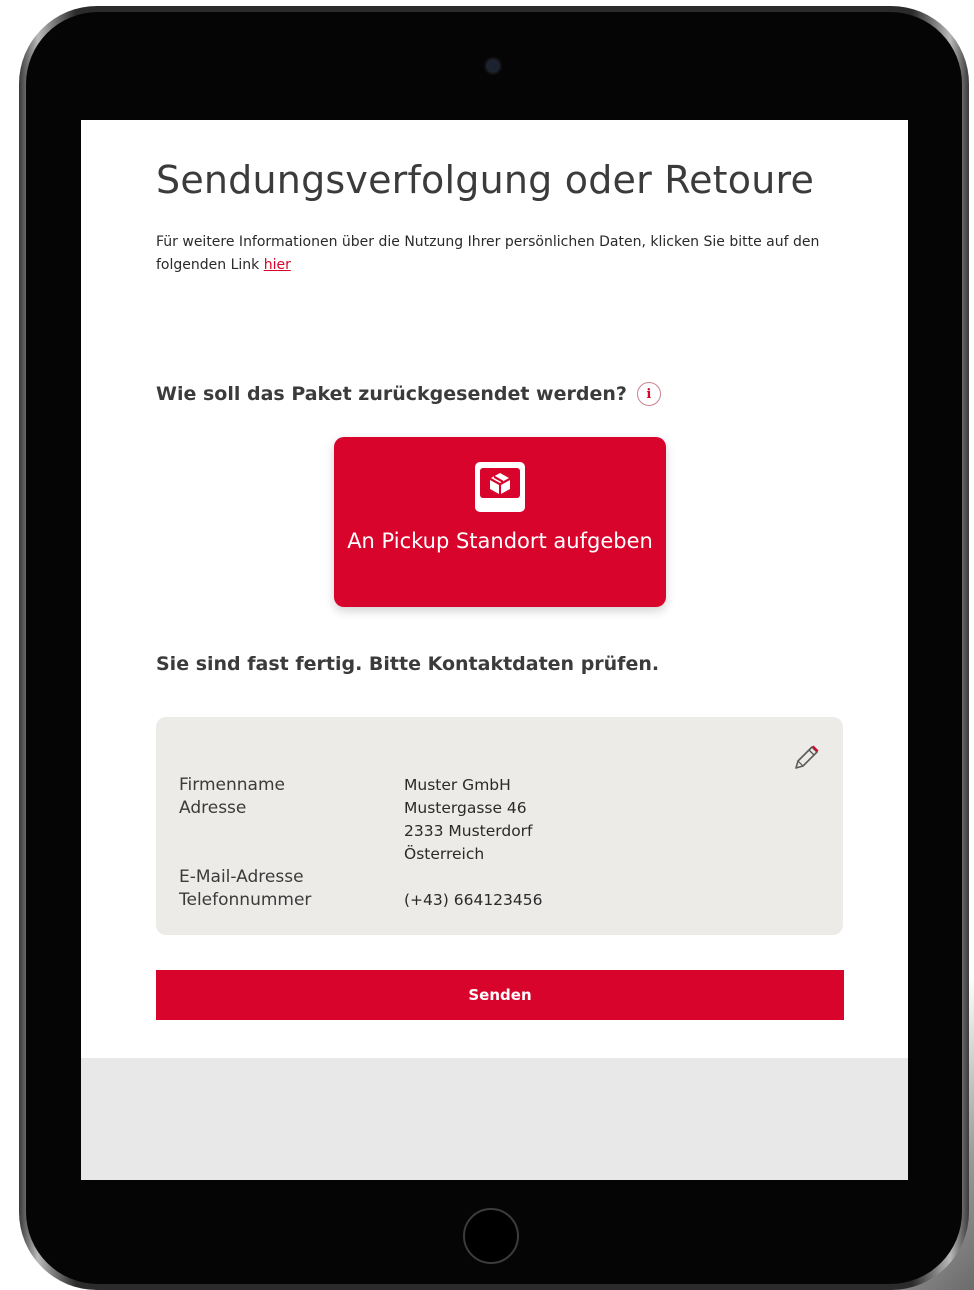  I want to click on info-icon: i, so click(648, 394).